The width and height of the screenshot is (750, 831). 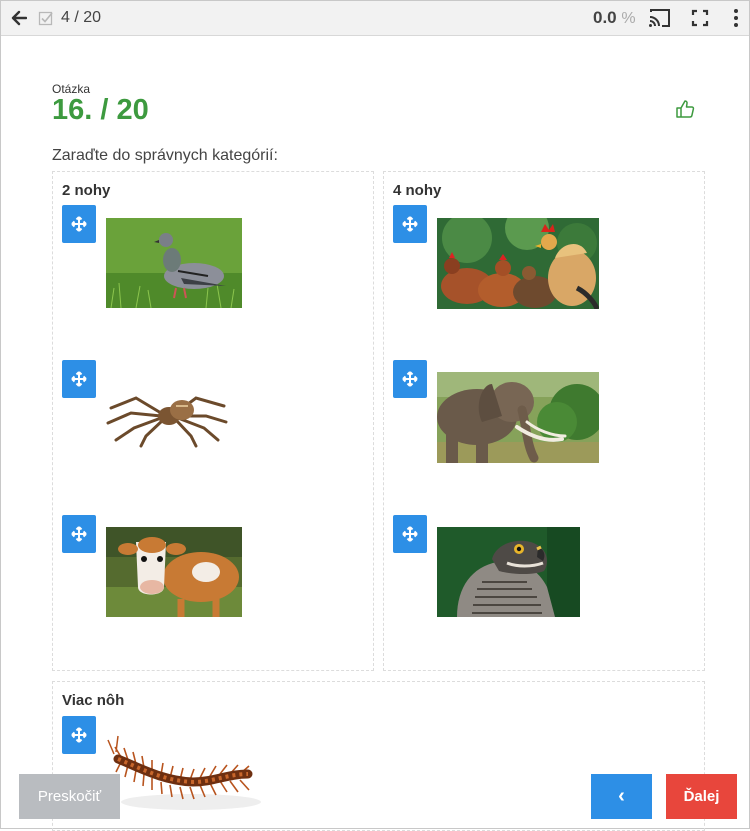 What do you see at coordinates (621, 796) in the screenshot?
I see `previous-button: ‹` at bounding box center [621, 796].